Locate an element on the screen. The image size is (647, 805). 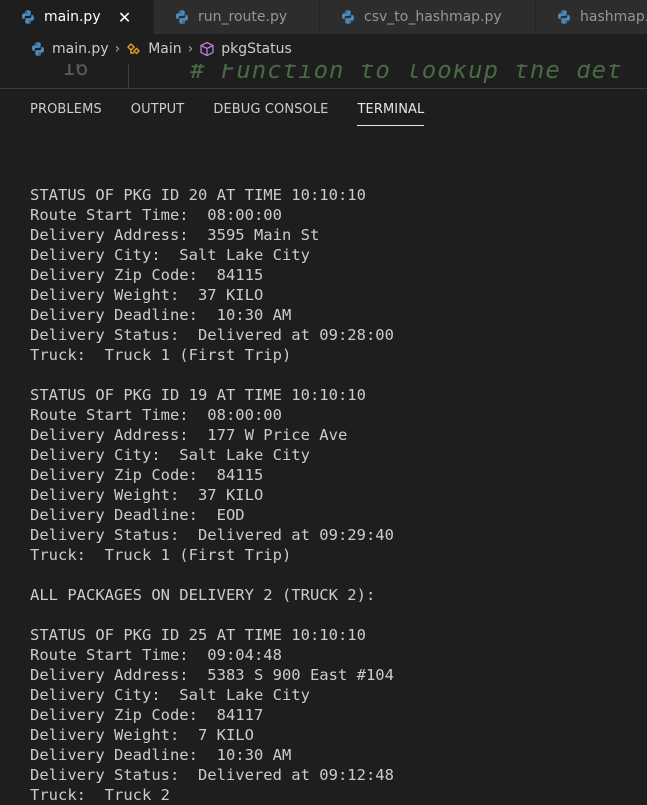
terminal-line: Delivery Status: Delivered at 09:29:40 is located at coordinates (212, 535).